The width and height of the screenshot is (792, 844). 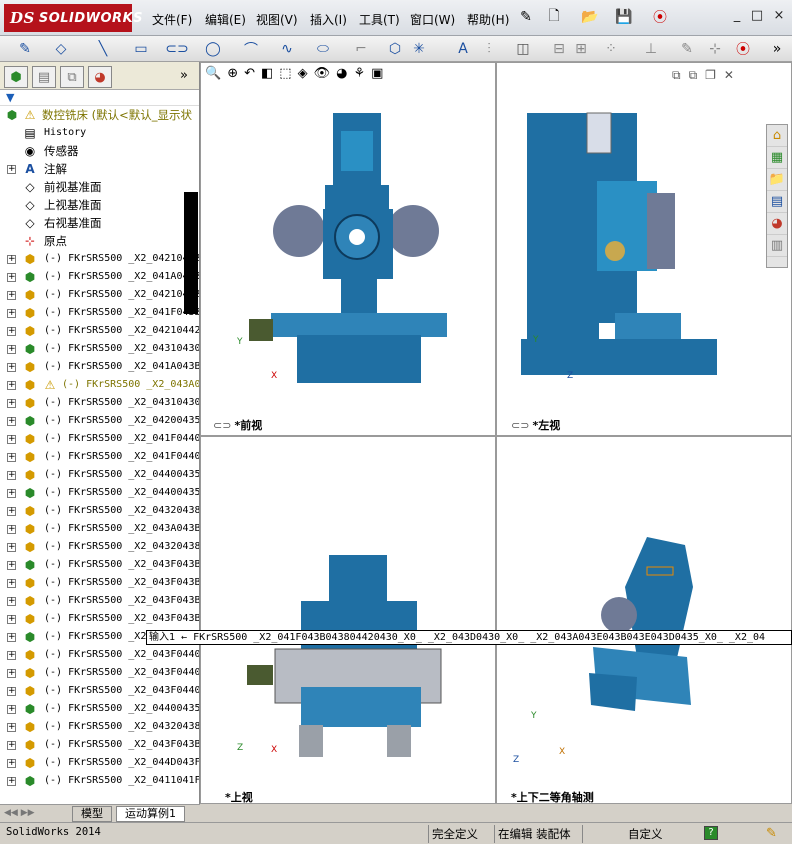 I want to click on design-library-icon: ▦, so click(x=777, y=158).